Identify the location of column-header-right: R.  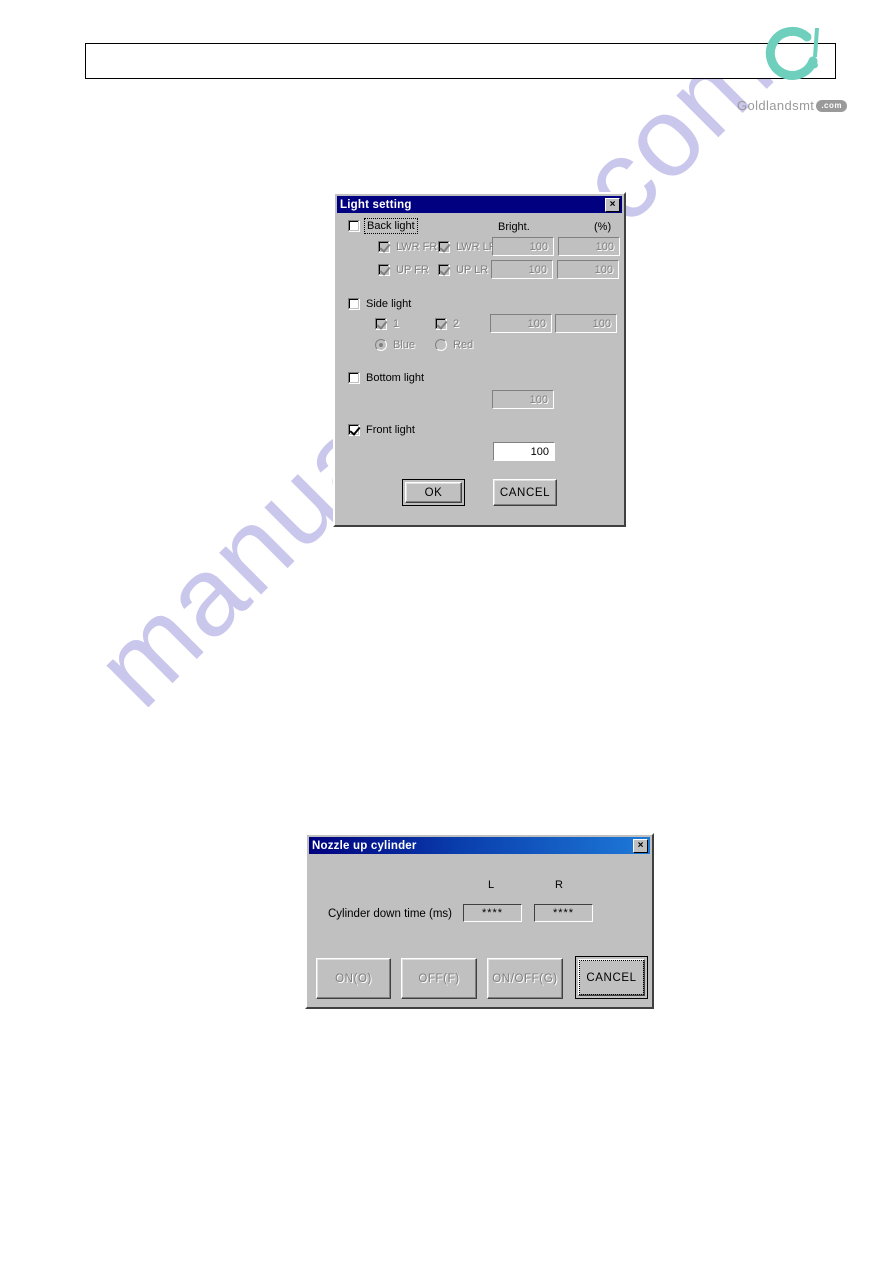
(559, 885).